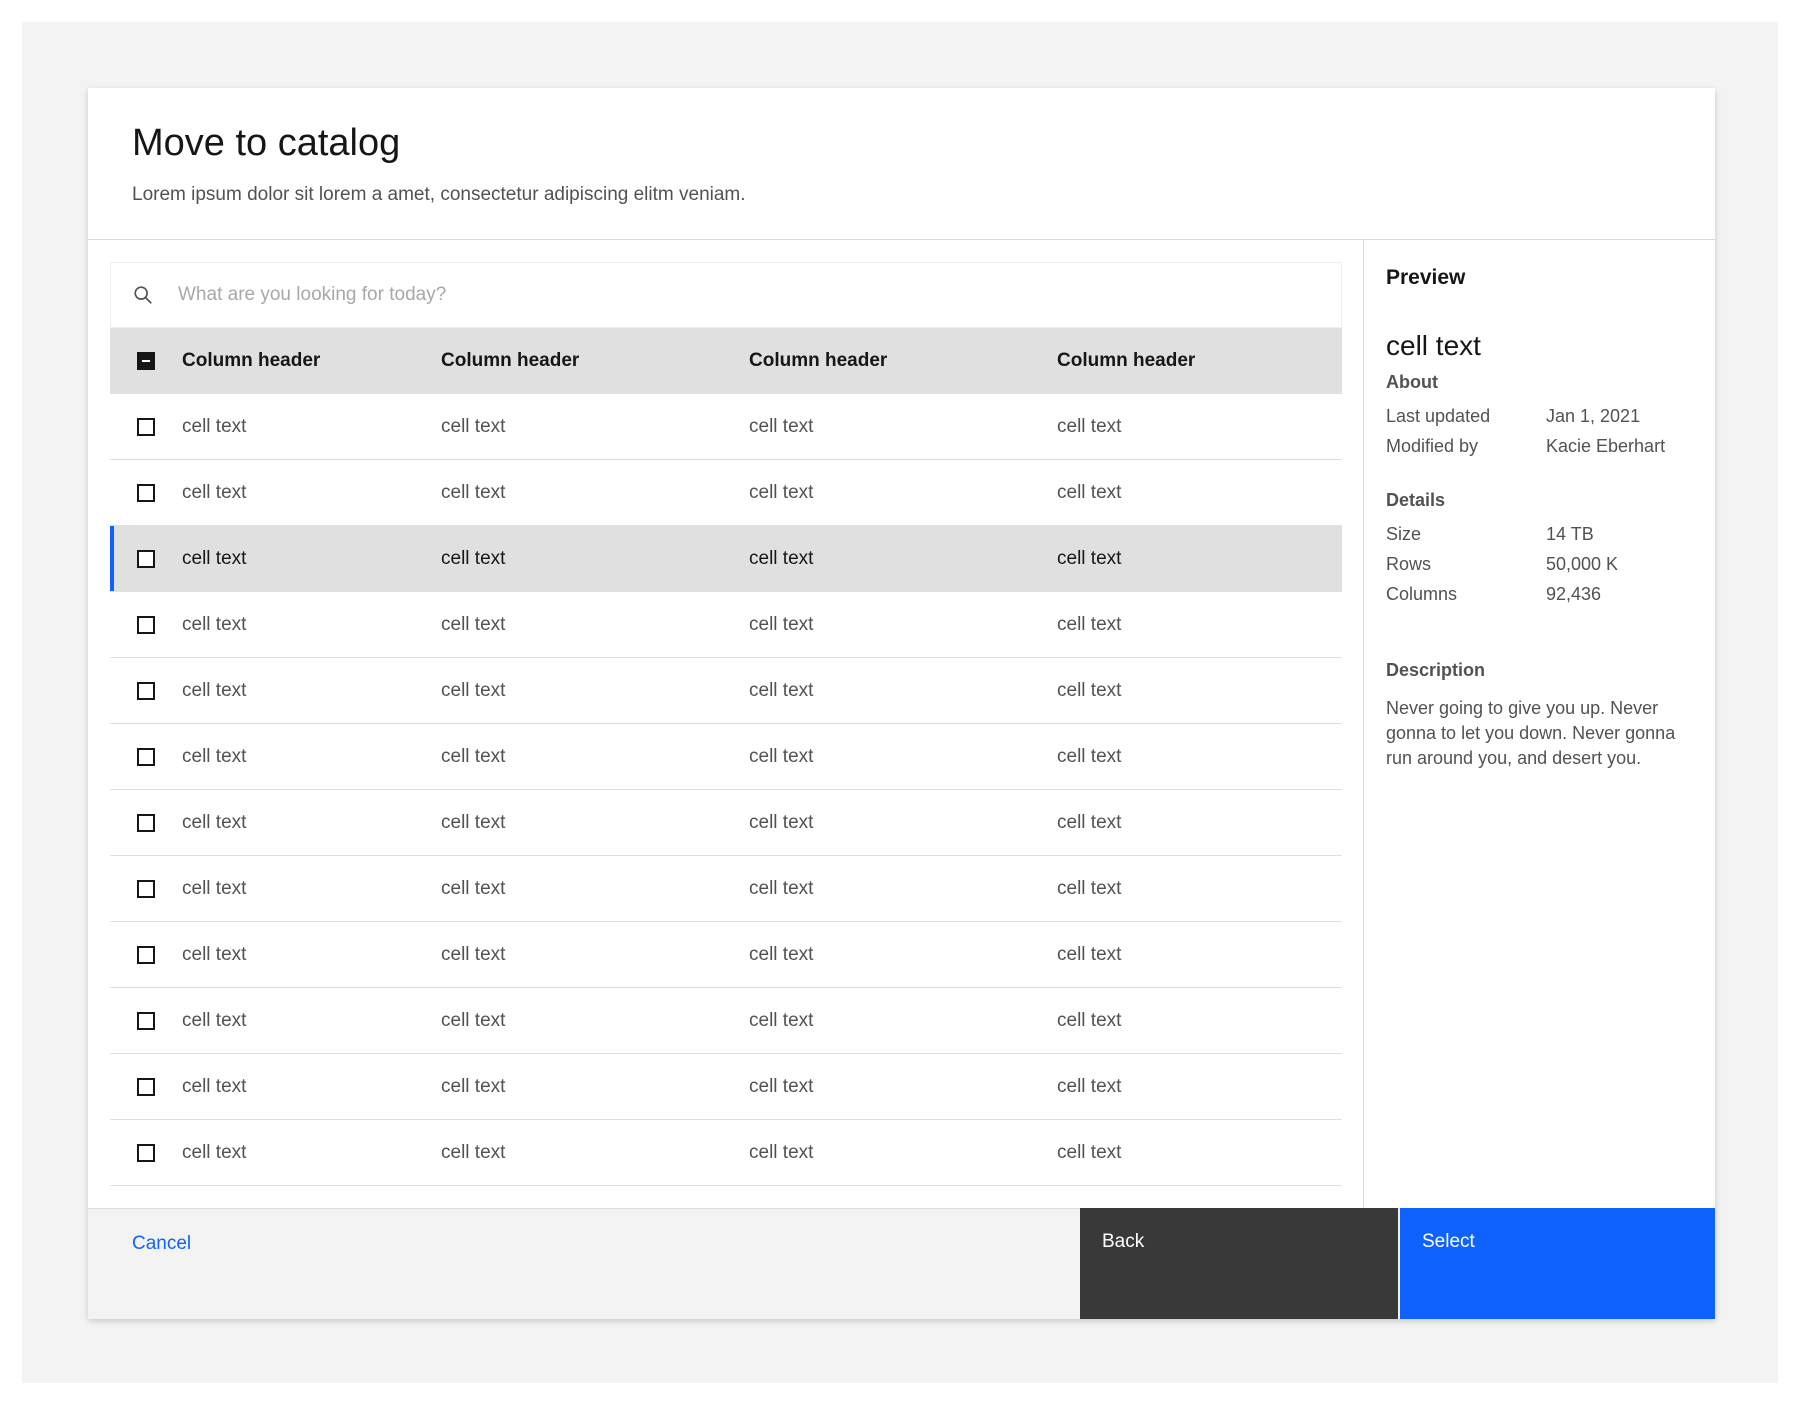 This screenshot has width=1800, height=1405. I want to click on select-button-label: Select, so click(1448, 1241).